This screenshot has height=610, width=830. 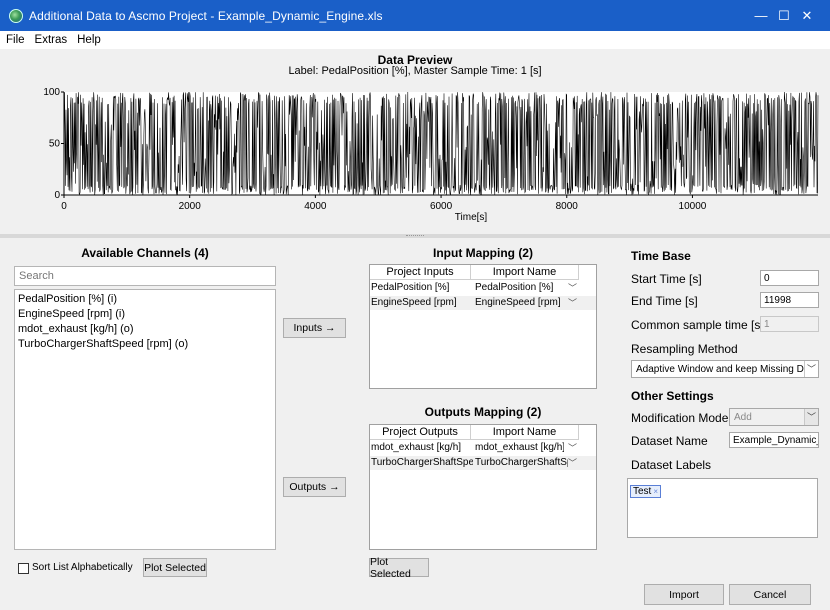 I want to click on search-input: Search, so click(x=145, y=276).